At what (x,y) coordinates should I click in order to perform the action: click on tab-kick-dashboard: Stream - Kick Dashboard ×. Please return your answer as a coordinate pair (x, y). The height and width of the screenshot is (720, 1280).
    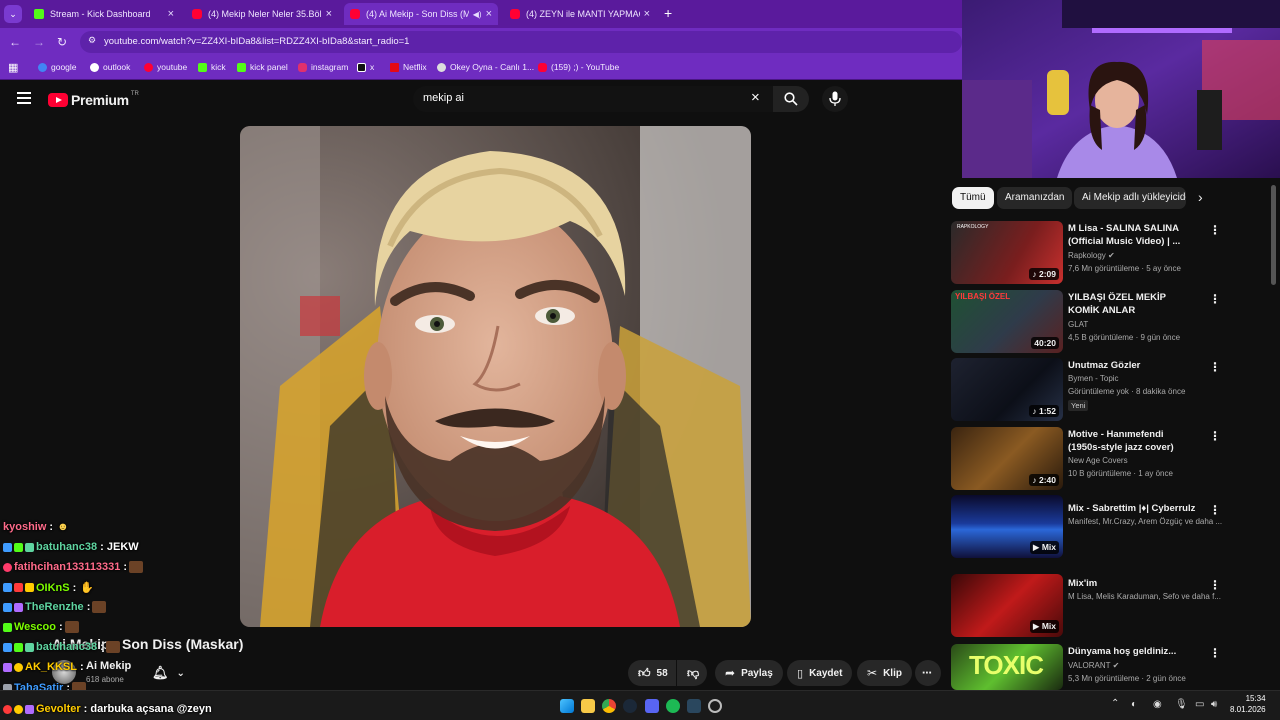
    Looking at the image, I should click on (104, 14).